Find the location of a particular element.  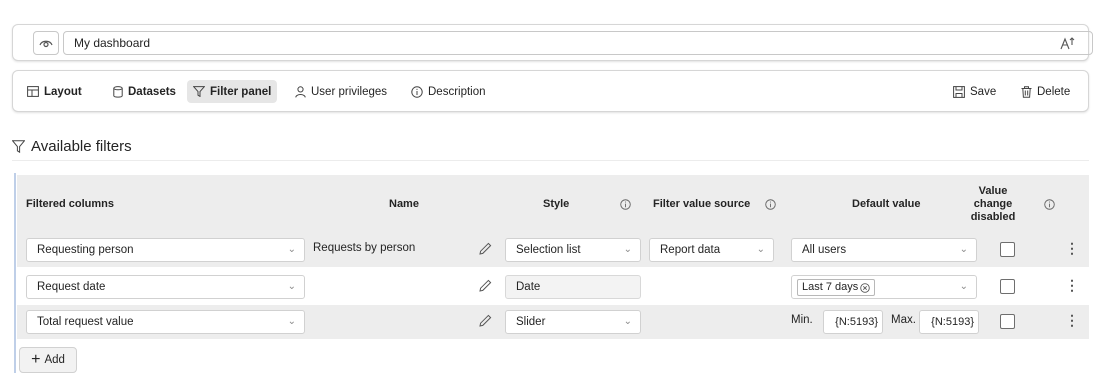

add-filter-button: + Add is located at coordinates (48, 360).